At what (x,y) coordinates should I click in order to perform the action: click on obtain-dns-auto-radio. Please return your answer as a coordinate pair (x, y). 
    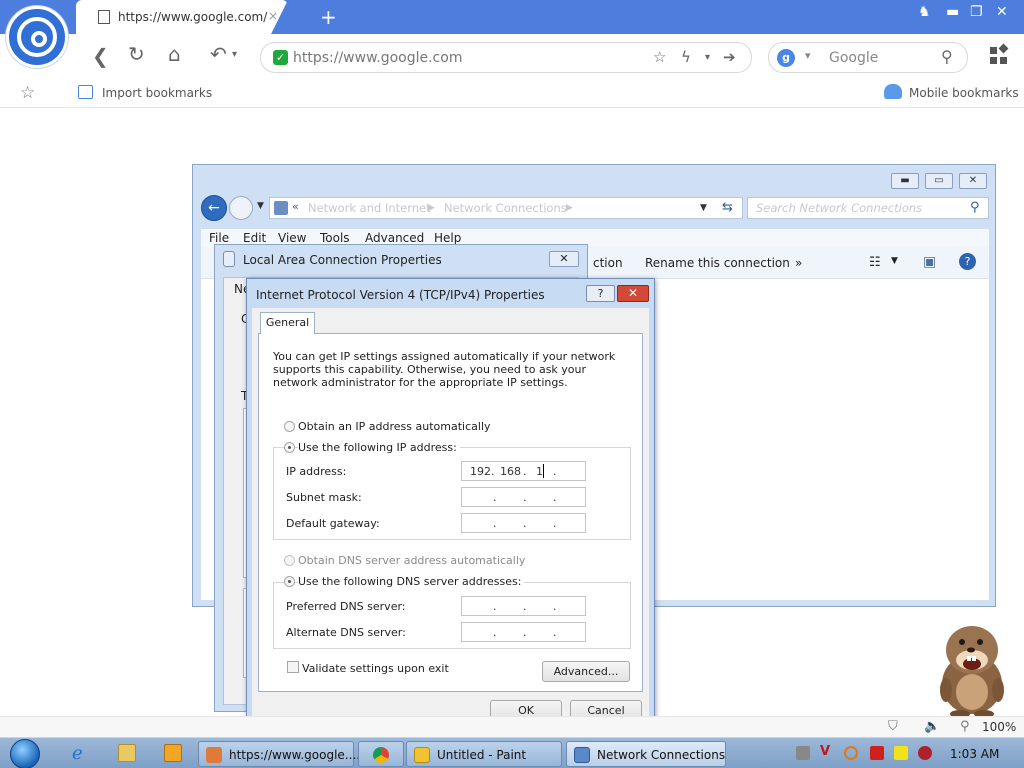
    Looking at the image, I should click on (289, 560).